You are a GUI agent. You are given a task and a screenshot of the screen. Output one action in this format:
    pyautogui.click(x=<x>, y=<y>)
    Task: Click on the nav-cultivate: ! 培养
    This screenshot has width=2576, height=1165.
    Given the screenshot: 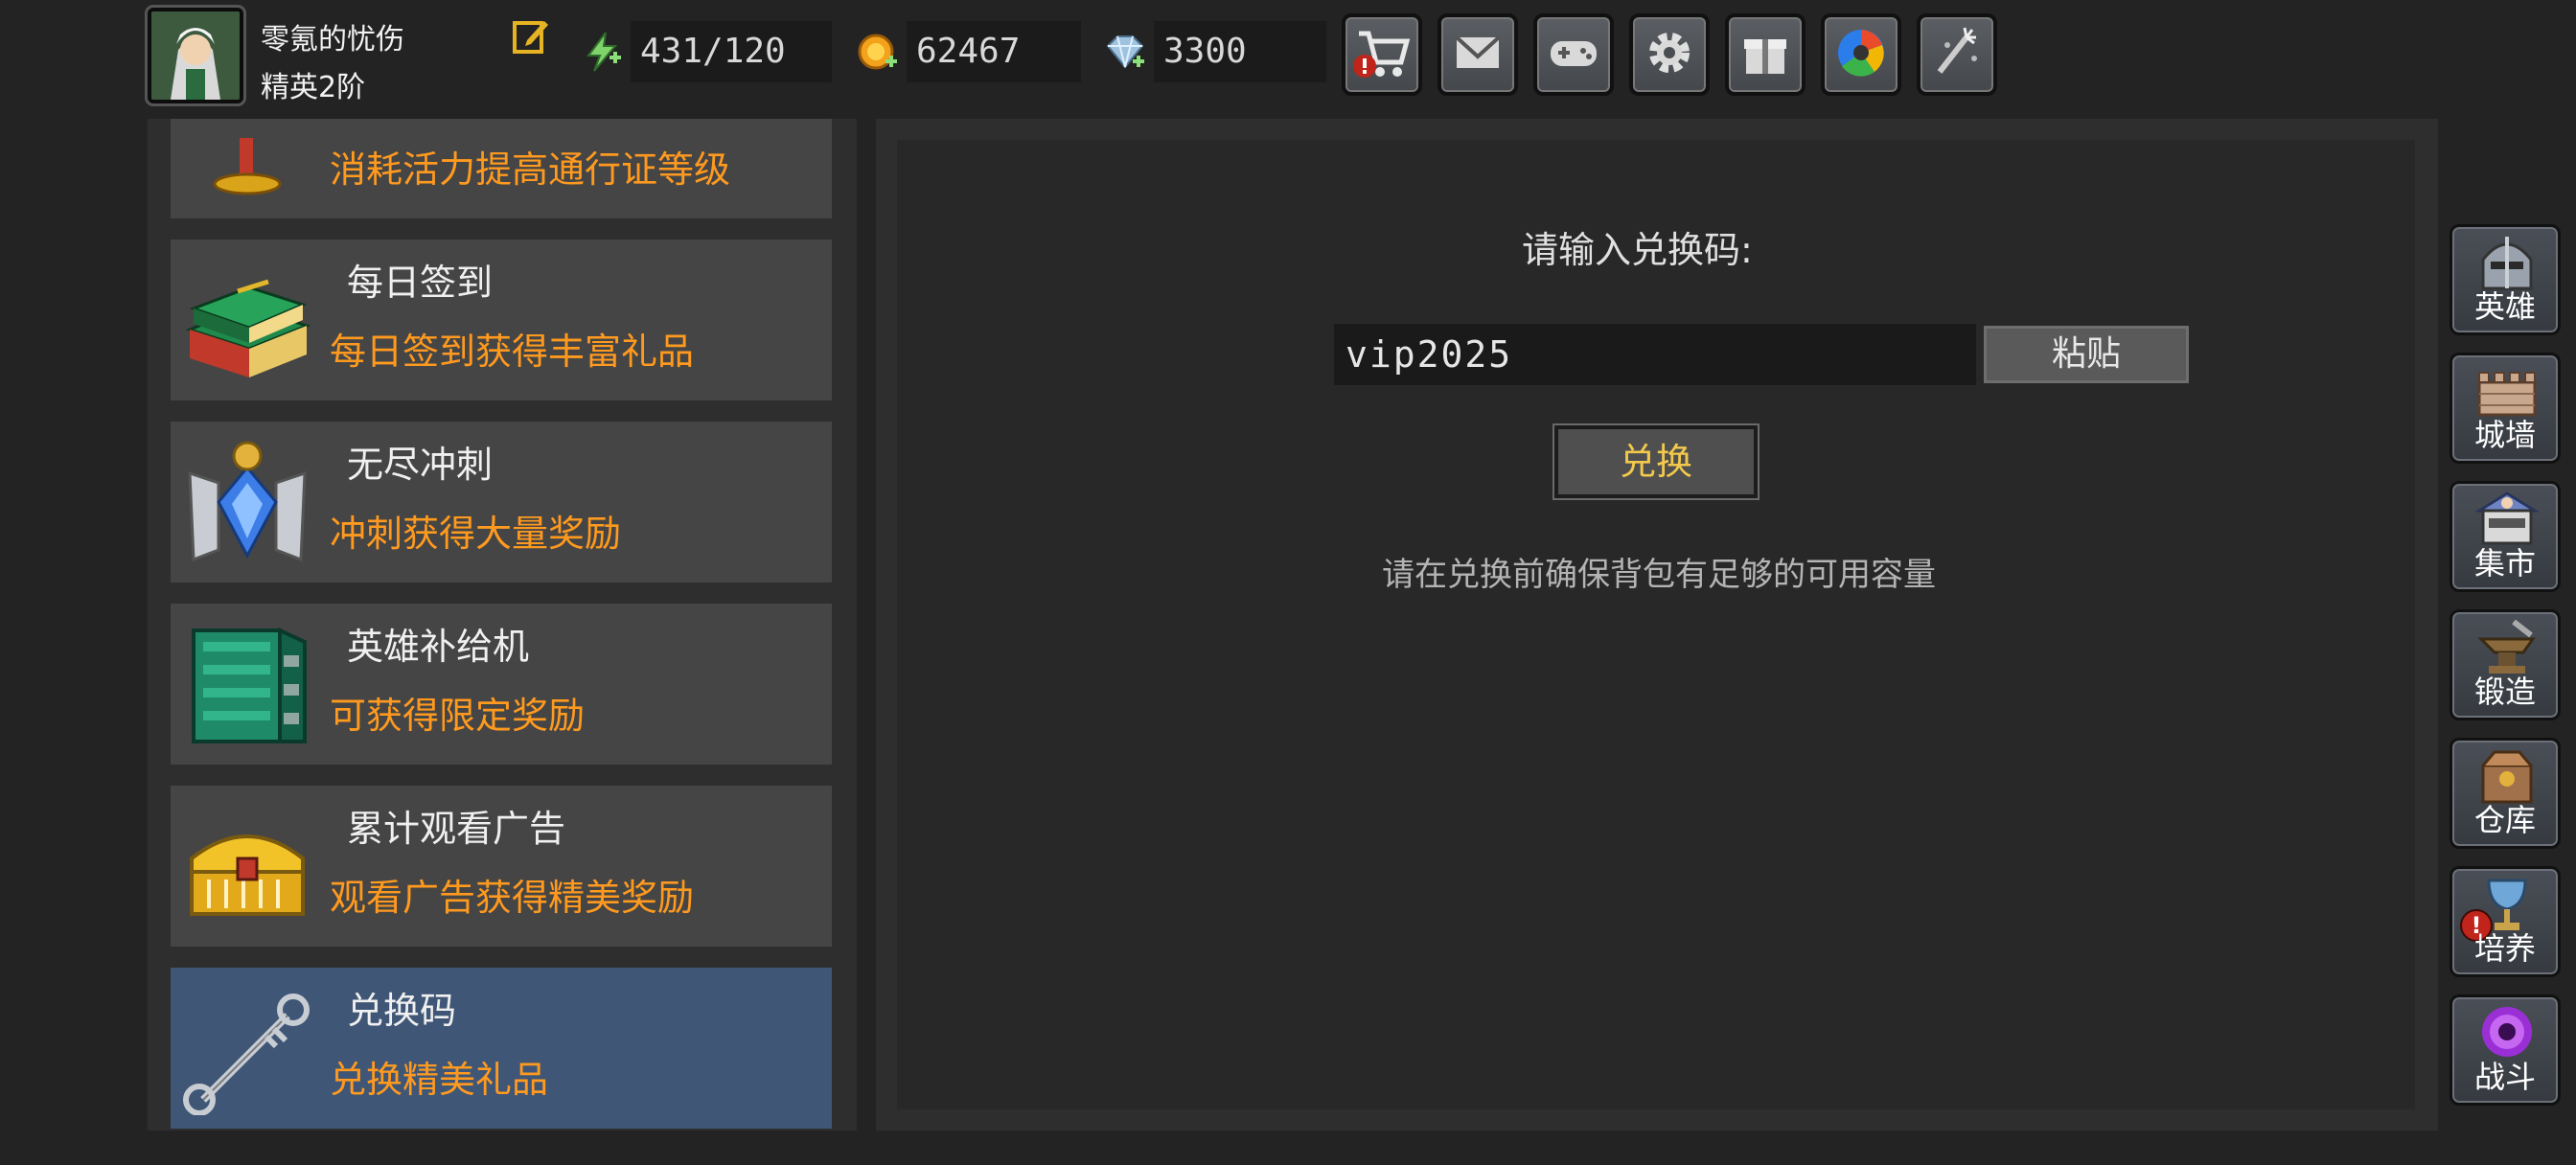 What is the action you would take?
    pyautogui.click(x=2505, y=922)
    